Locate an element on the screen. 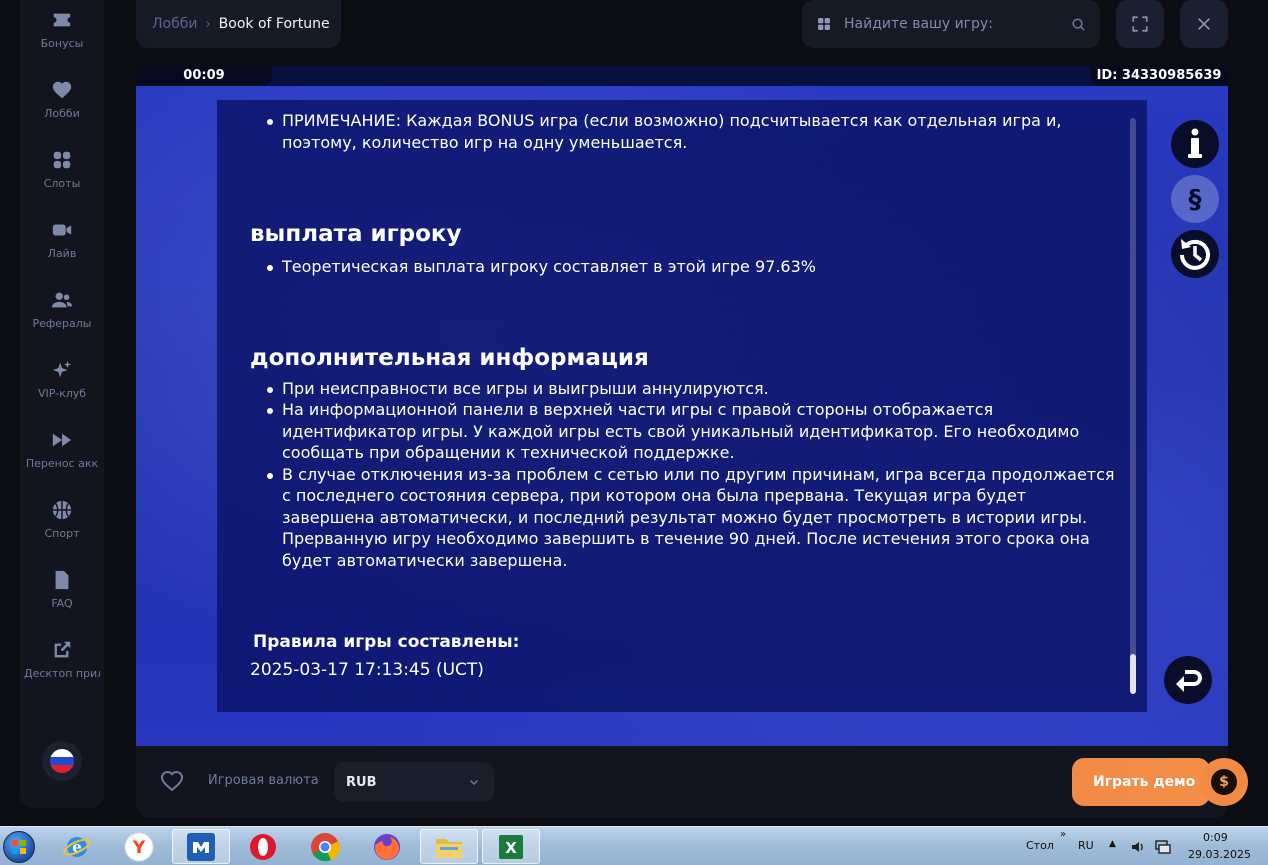 This screenshot has width=1268, height=865. taskbar-file-explorer is located at coordinates (449, 846).